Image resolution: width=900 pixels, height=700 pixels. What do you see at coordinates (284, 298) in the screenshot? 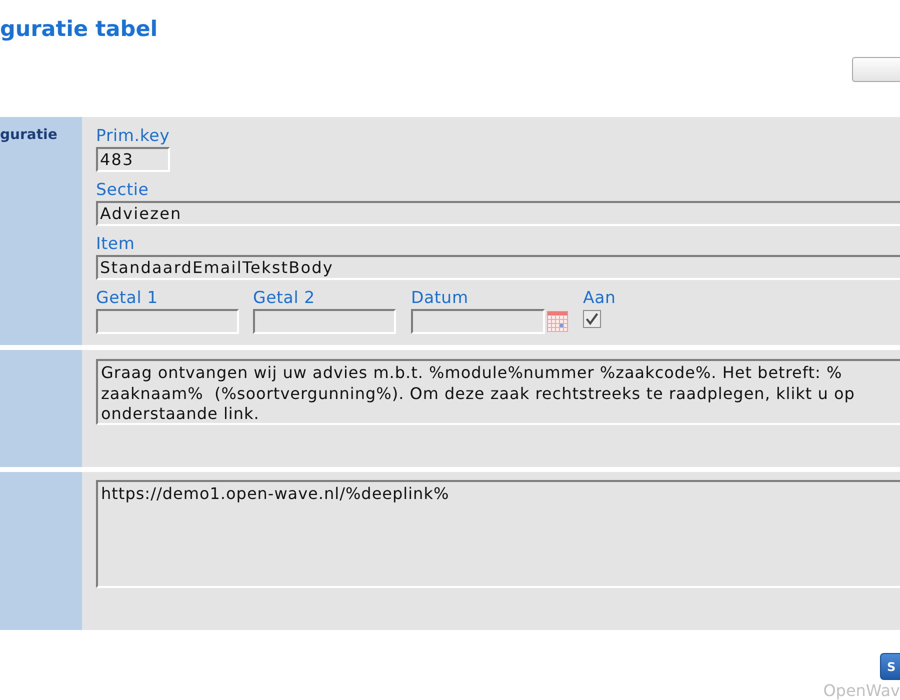
I see `field-label: Getal 2` at bounding box center [284, 298].